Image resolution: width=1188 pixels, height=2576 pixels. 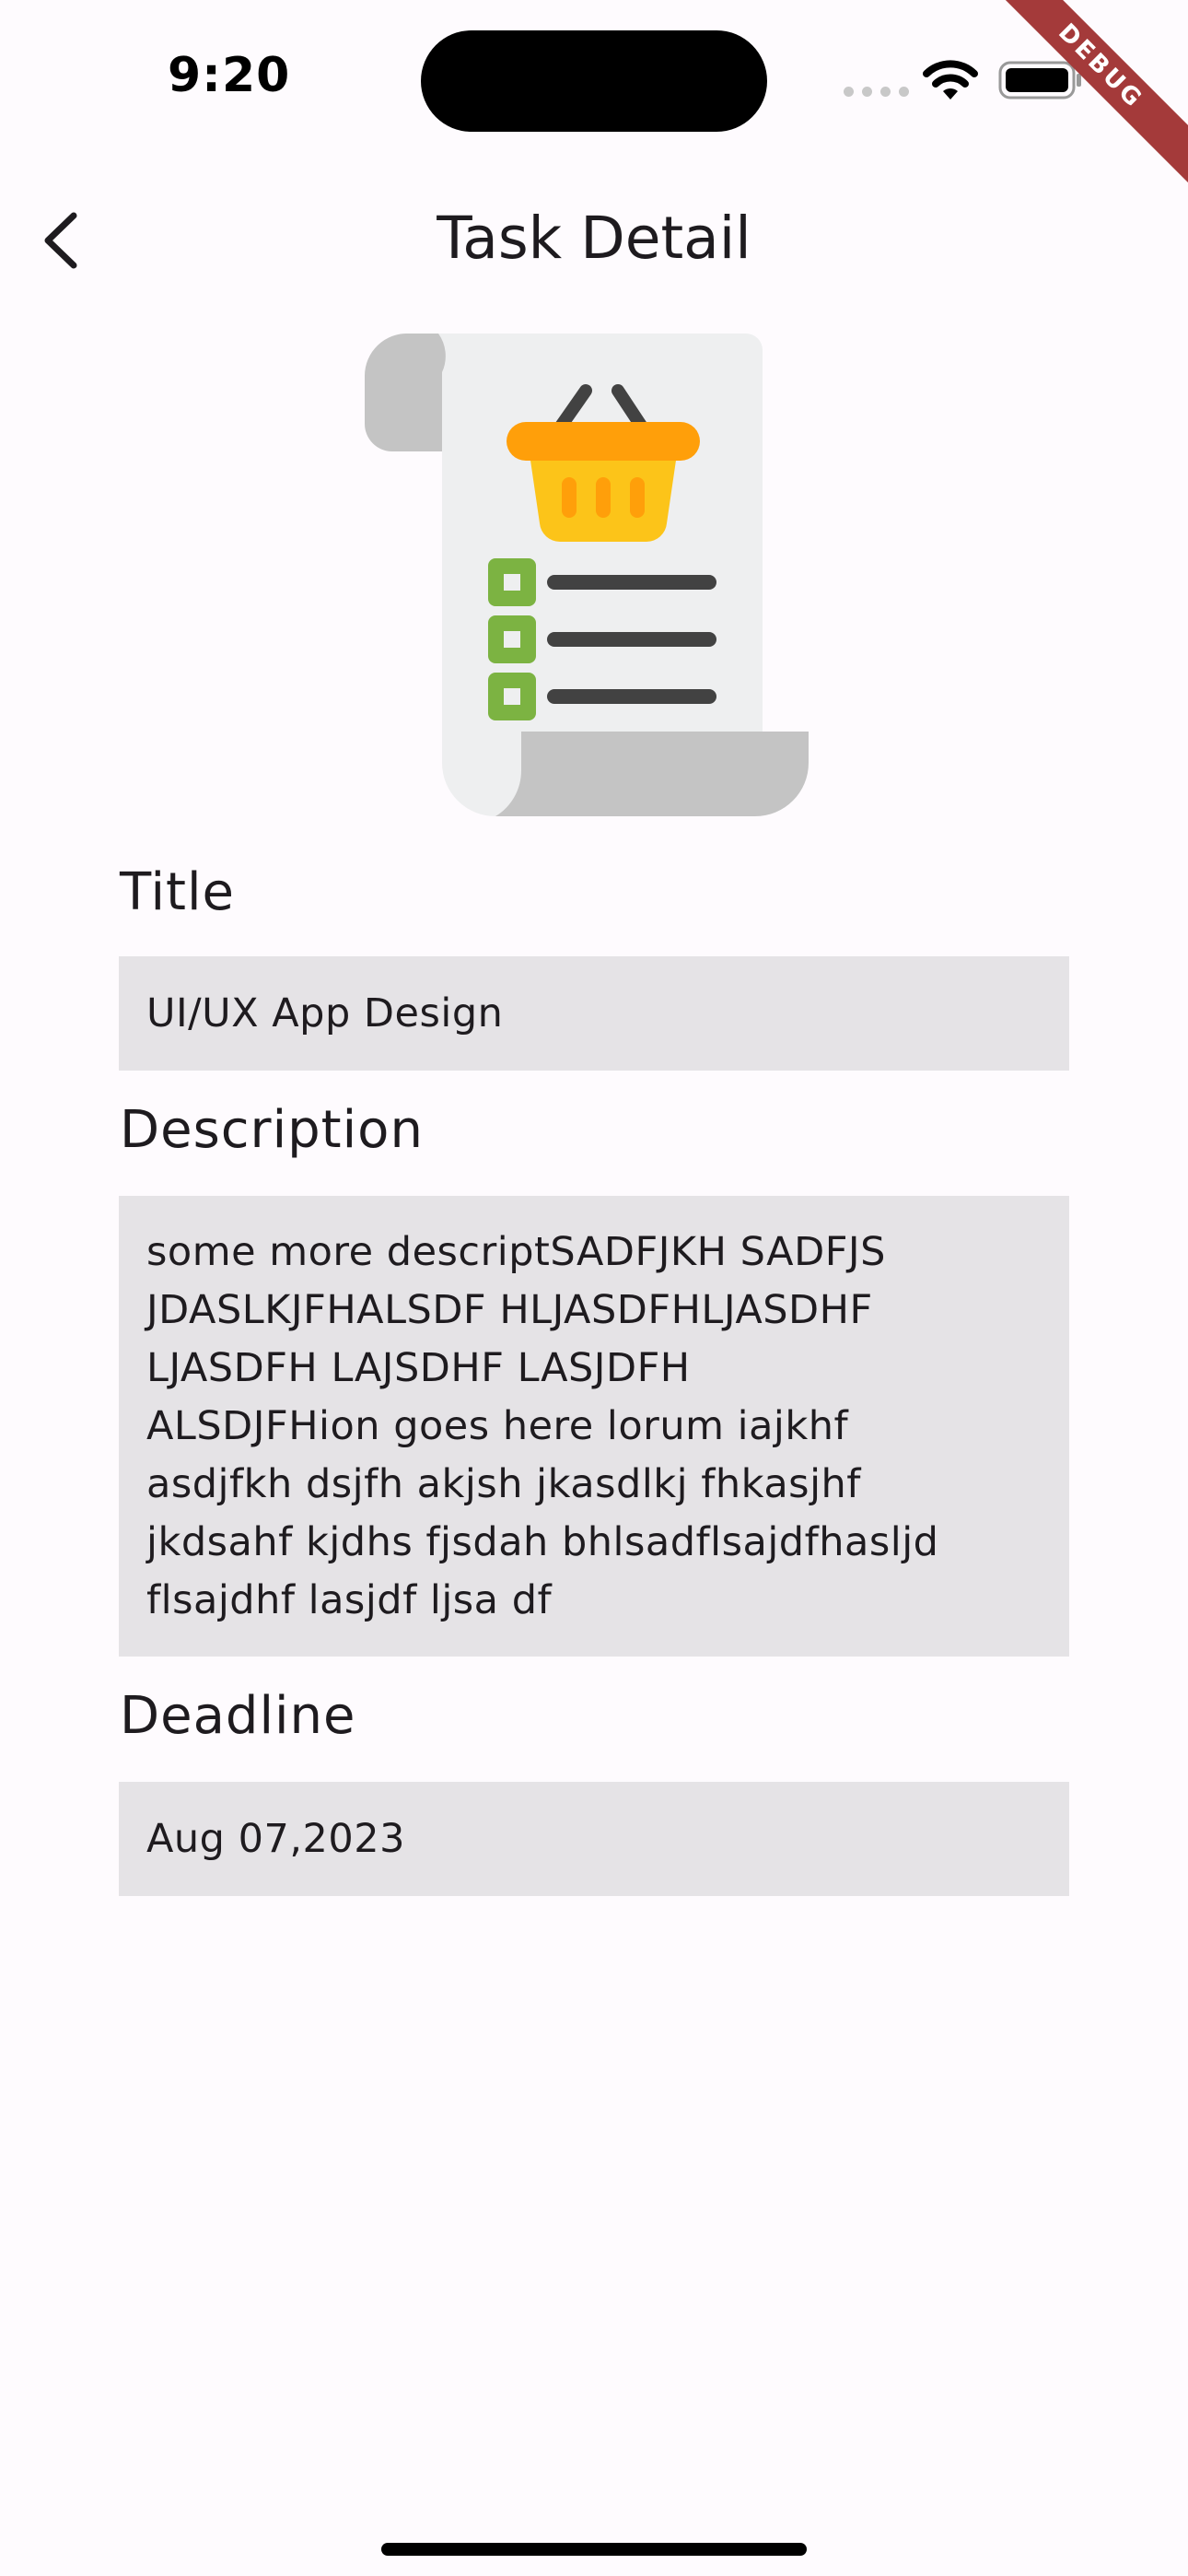 What do you see at coordinates (951, 80) in the screenshot?
I see `wifi-icon` at bounding box center [951, 80].